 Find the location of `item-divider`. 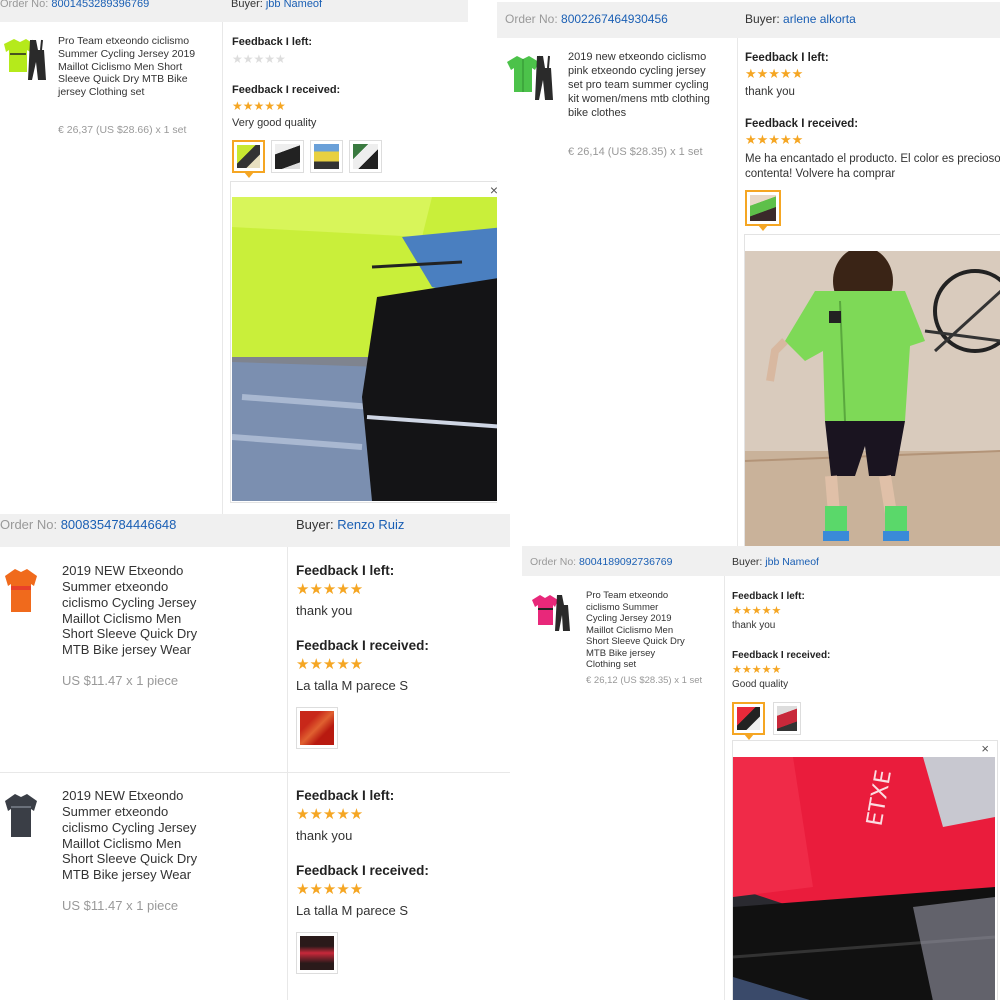

item-divider is located at coordinates (255, 772).